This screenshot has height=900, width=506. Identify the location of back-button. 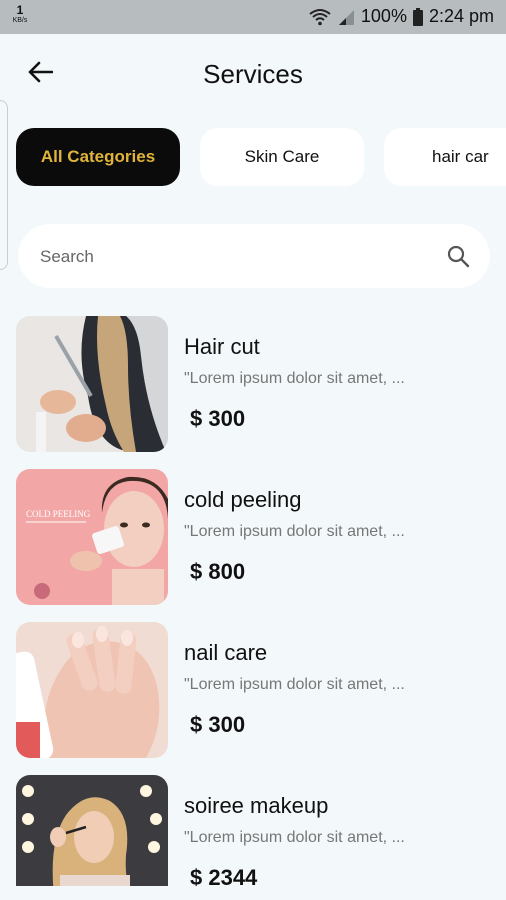
(40, 74).